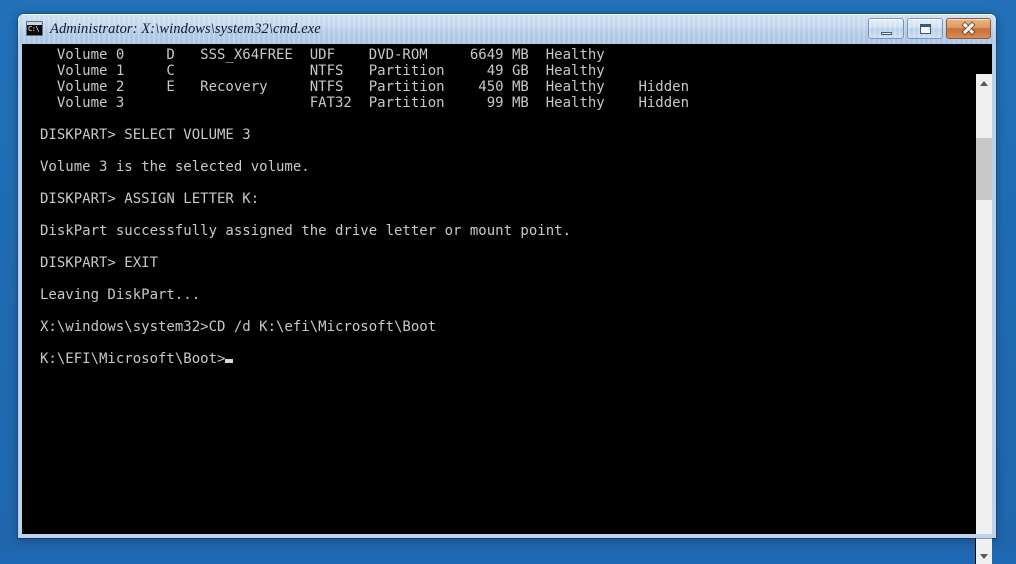 This screenshot has width=1016, height=564. I want to click on cmd-console-icon: C:\, so click(34, 28).